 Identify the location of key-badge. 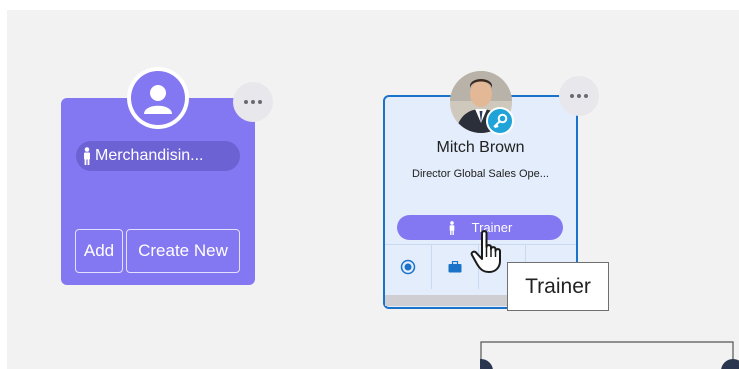
(500, 121).